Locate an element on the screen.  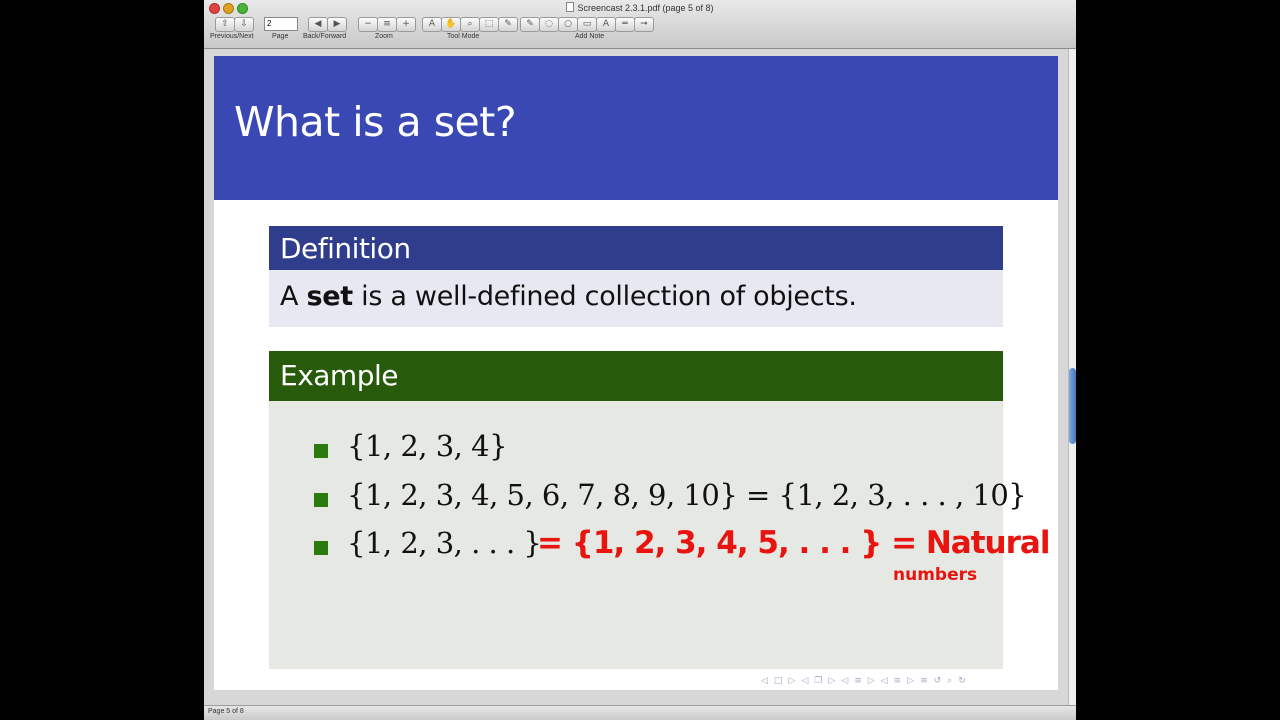
scrollbar-thumb is located at coordinates (1072, 406).